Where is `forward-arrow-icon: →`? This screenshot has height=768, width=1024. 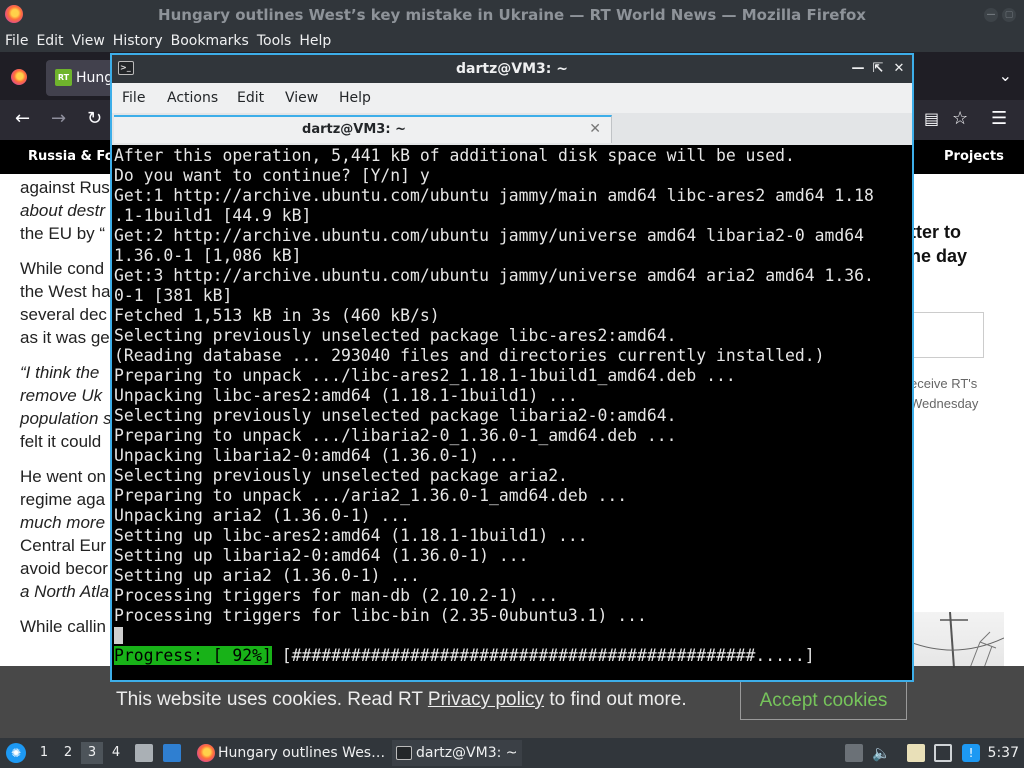 forward-arrow-icon: → is located at coordinates (58, 119).